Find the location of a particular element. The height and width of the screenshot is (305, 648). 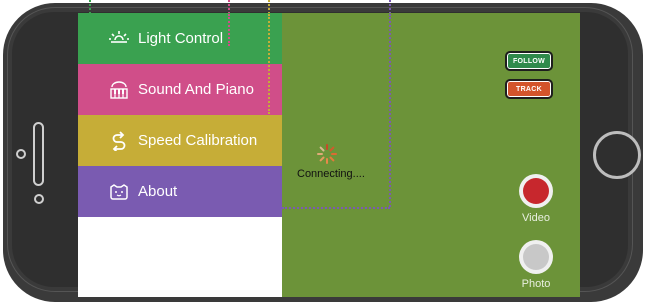

photo-label: Photo is located at coordinates (536, 284).